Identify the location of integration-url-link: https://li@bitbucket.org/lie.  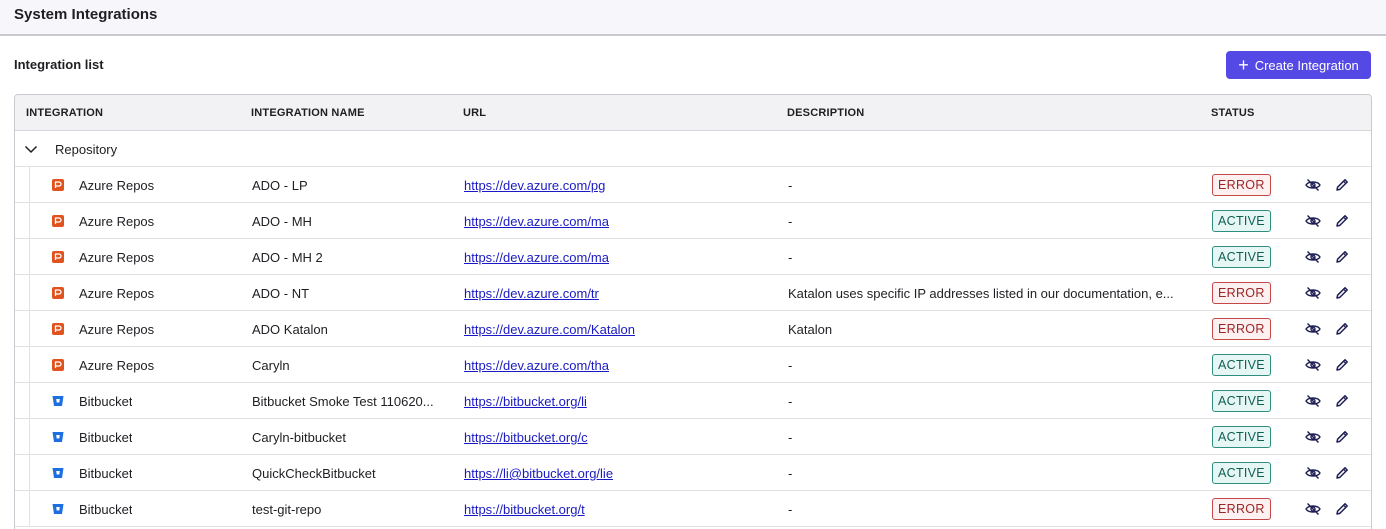
(538, 473).